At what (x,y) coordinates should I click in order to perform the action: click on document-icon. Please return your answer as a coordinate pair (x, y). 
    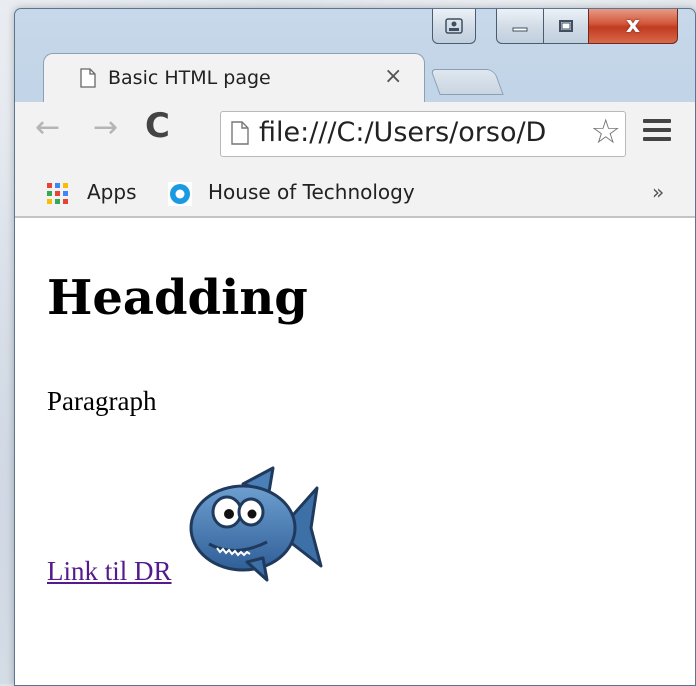
    Looking at the image, I should click on (88, 78).